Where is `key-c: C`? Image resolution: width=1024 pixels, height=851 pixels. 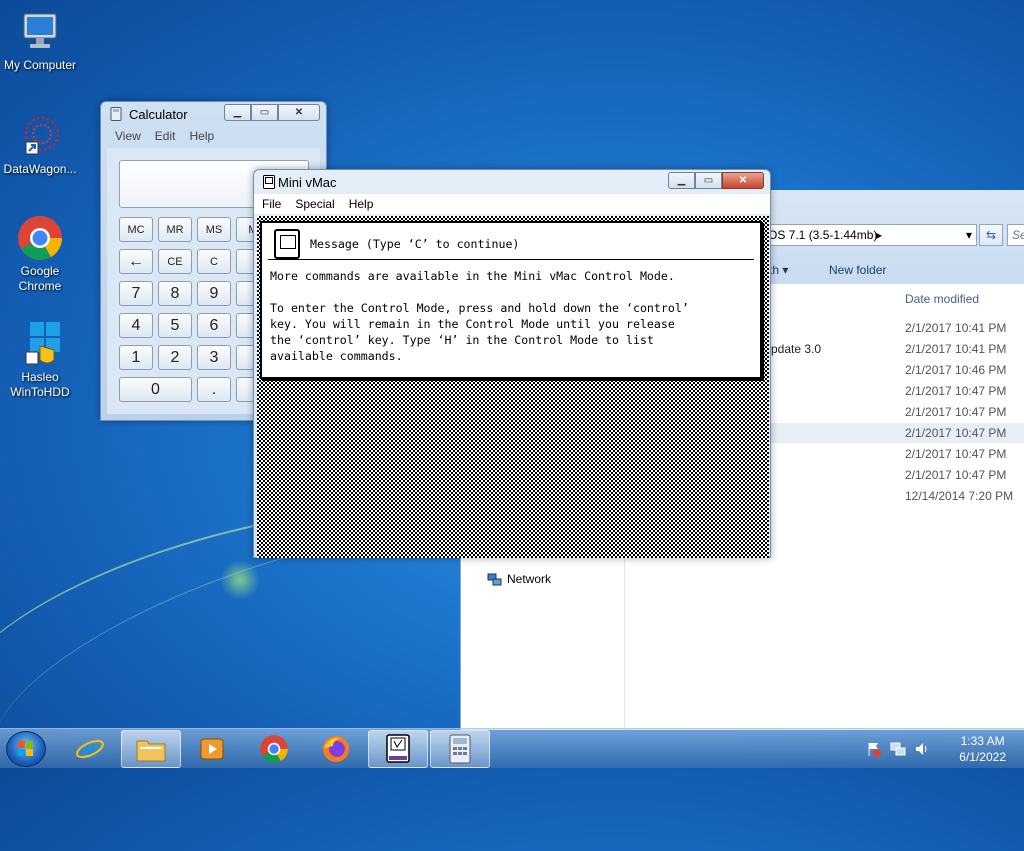
key-c: C is located at coordinates (214, 261).